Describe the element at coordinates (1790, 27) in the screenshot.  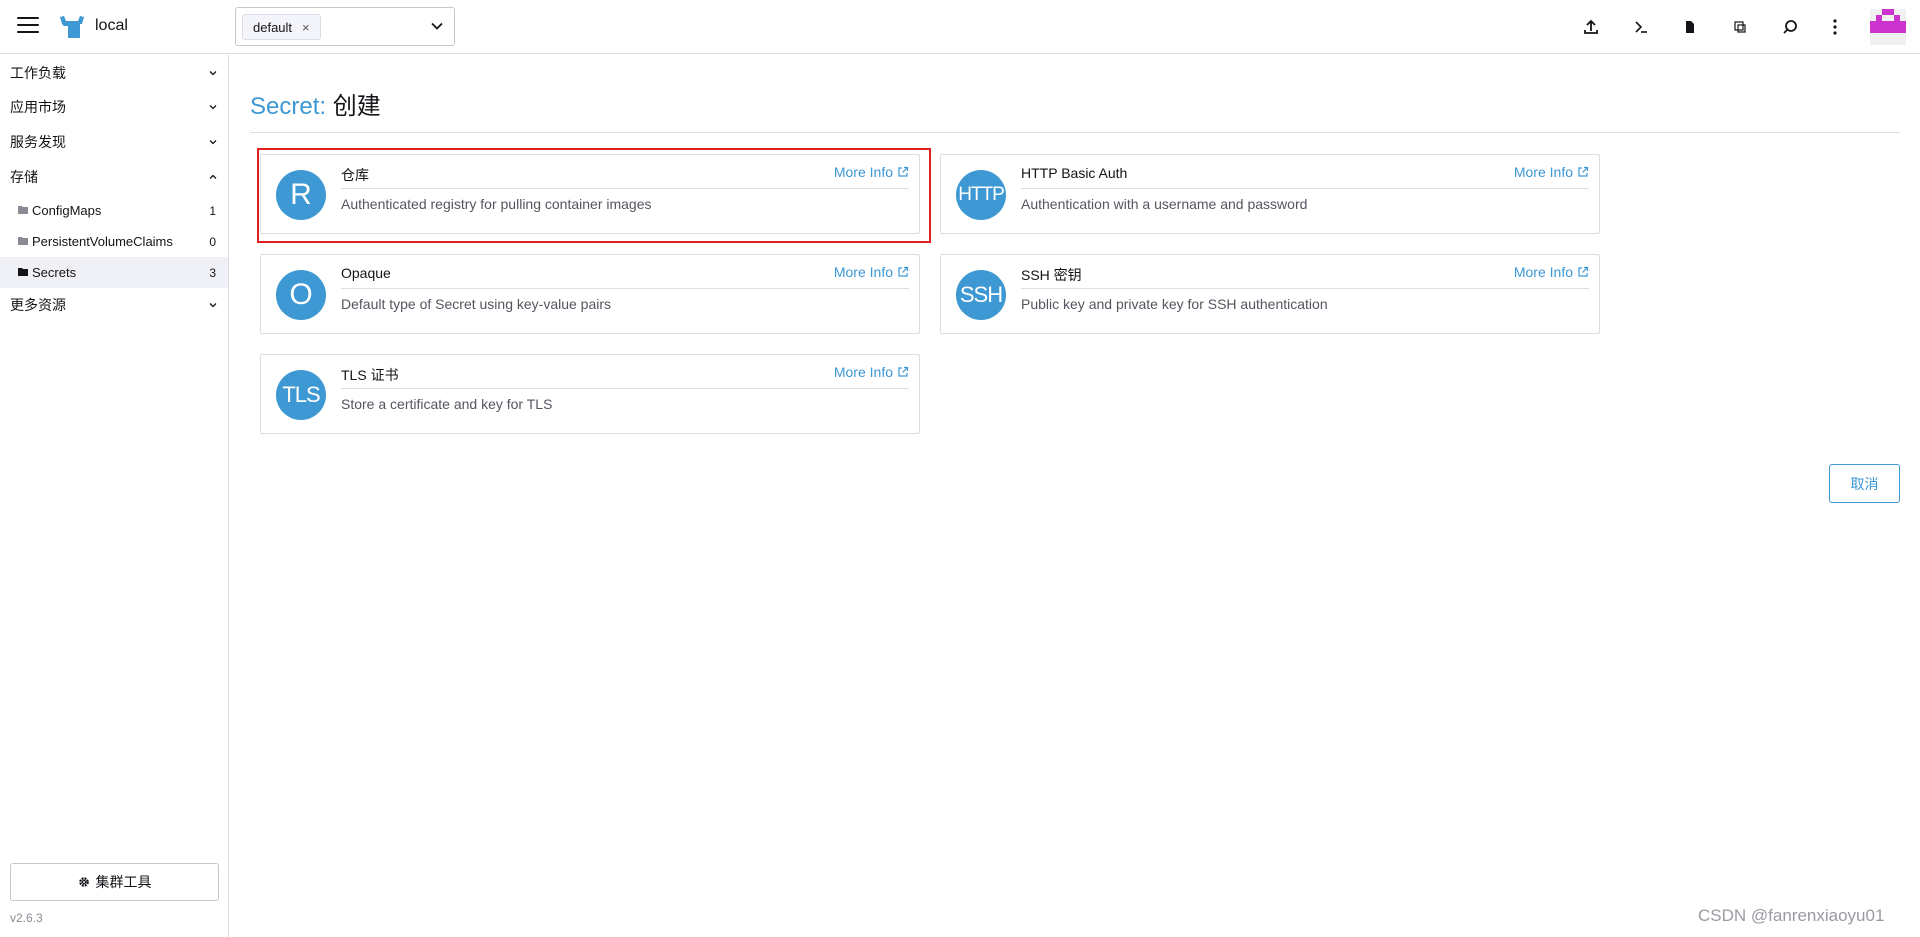
I see `search-icon` at that location.